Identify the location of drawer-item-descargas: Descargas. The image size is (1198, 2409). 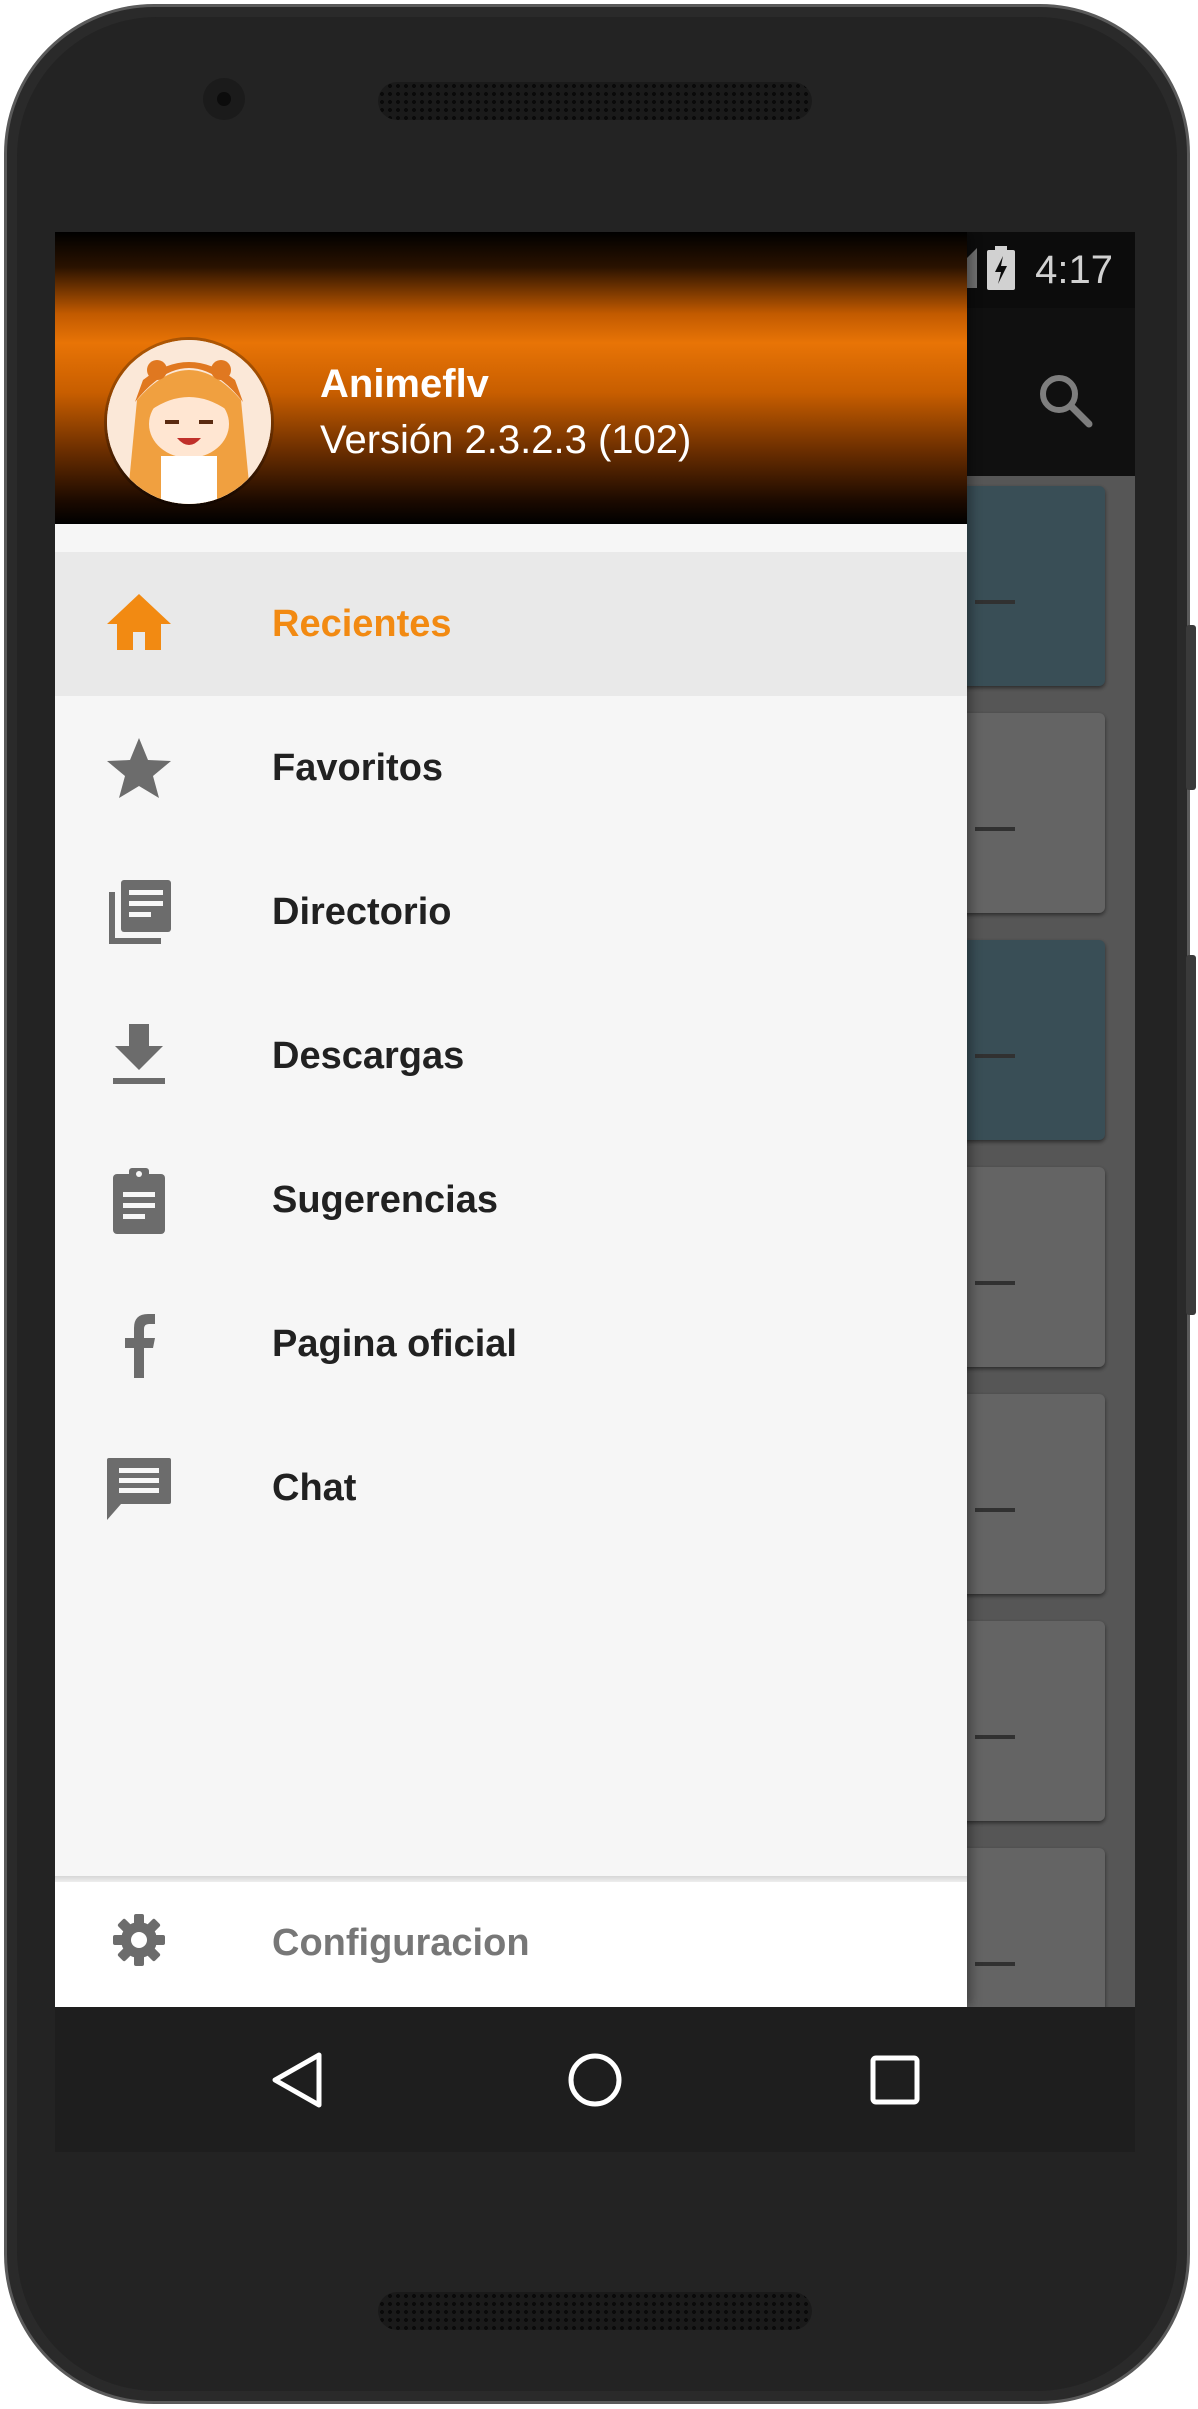
(511, 1056).